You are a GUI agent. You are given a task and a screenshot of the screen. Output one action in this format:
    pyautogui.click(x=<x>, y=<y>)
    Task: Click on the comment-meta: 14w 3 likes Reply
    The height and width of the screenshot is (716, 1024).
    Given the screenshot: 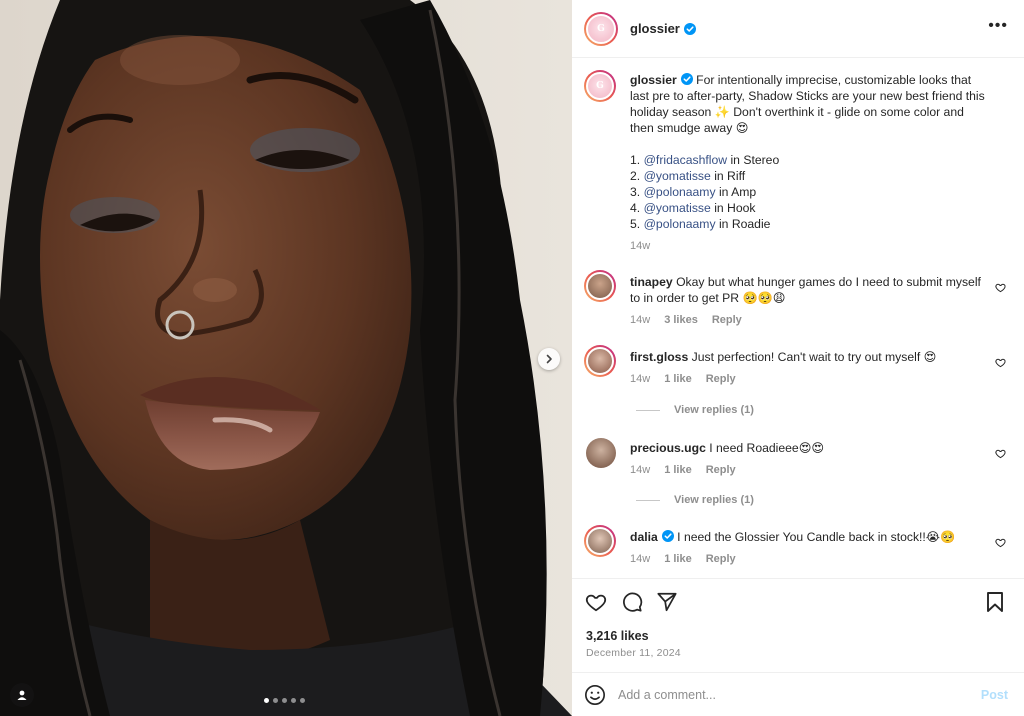 What is the action you would take?
    pyautogui.click(x=686, y=320)
    